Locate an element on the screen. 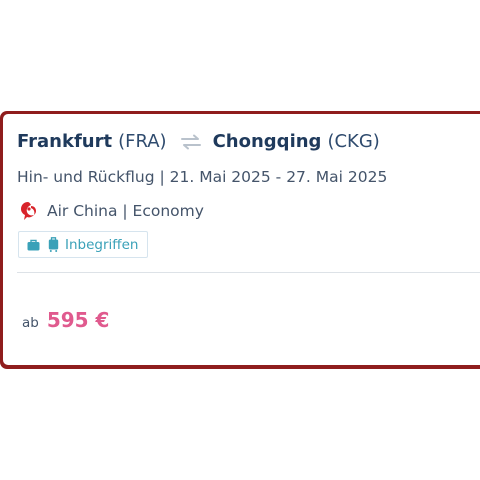  origin-city: Frankfurt is located at coordinates (65, 141).